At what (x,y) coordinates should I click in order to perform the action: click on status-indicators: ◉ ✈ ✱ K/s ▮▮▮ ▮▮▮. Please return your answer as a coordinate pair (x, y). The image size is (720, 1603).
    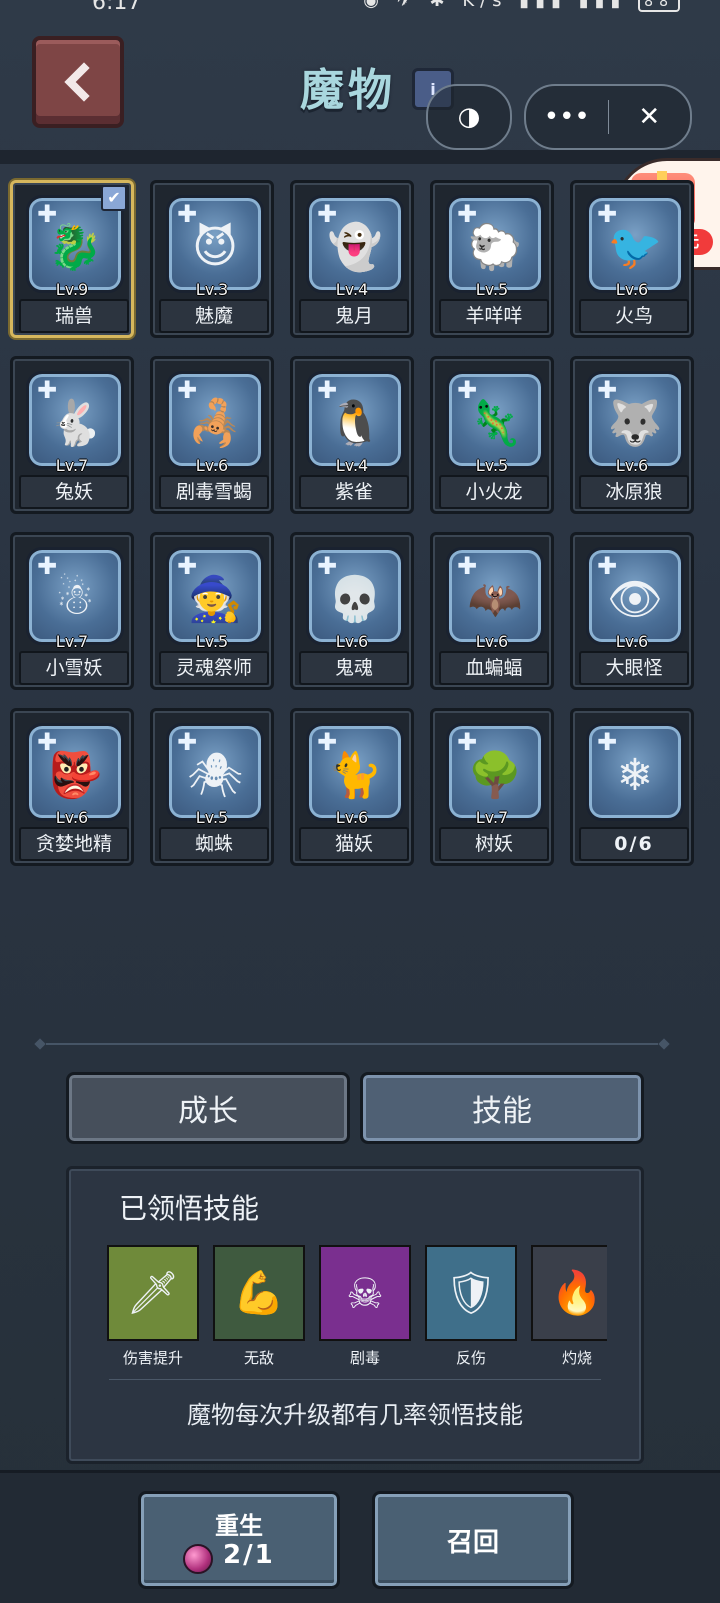
    Looking at the image, I should click on (495, 5).